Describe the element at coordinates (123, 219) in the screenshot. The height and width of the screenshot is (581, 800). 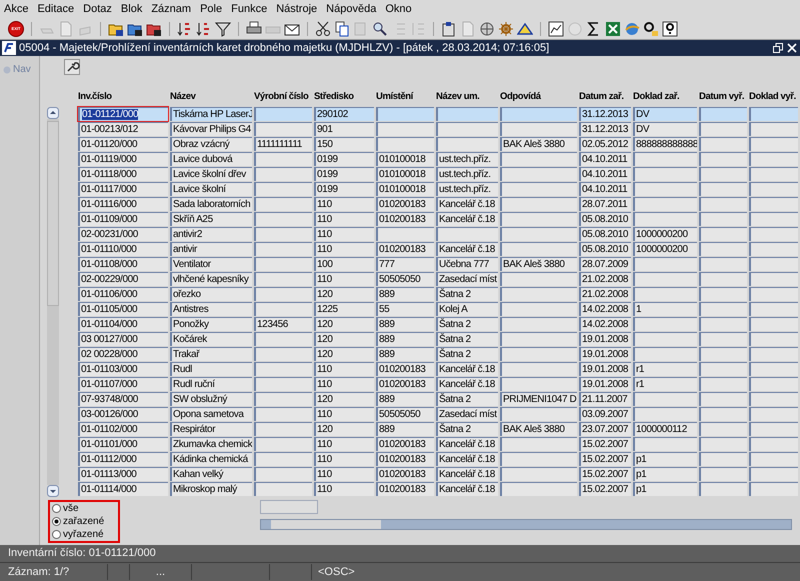
I see `table-cell: 01-01109/000` at that location.